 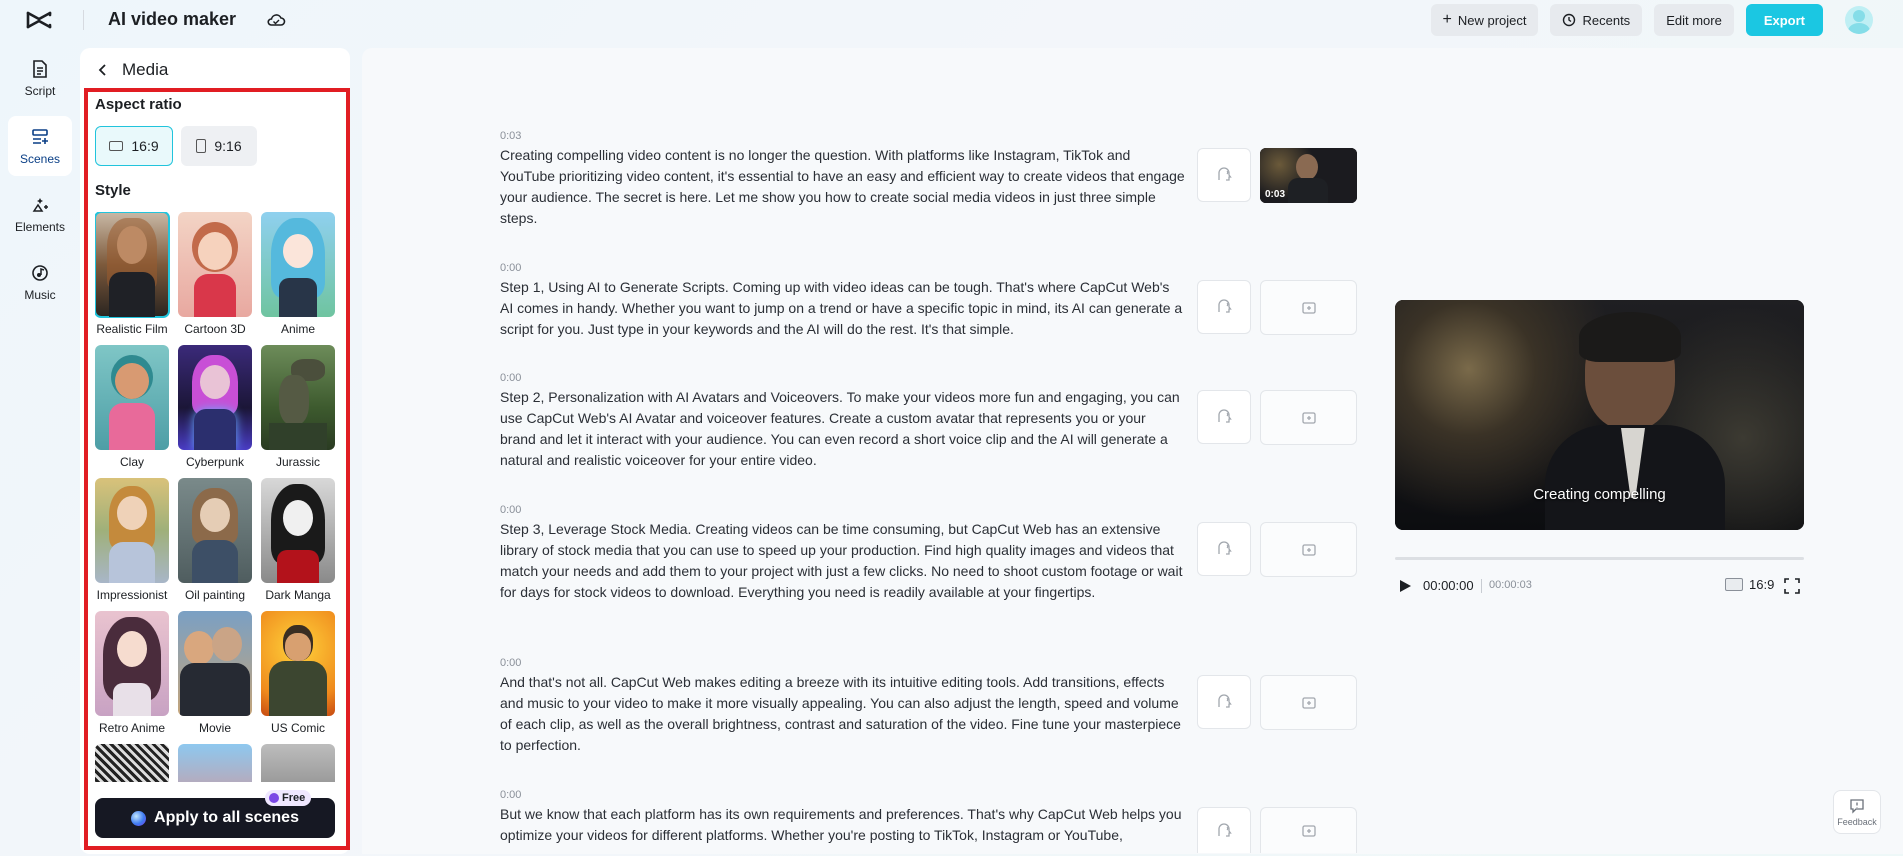 I want to click on cloud-sync-icon, so click(x=276, y=20).